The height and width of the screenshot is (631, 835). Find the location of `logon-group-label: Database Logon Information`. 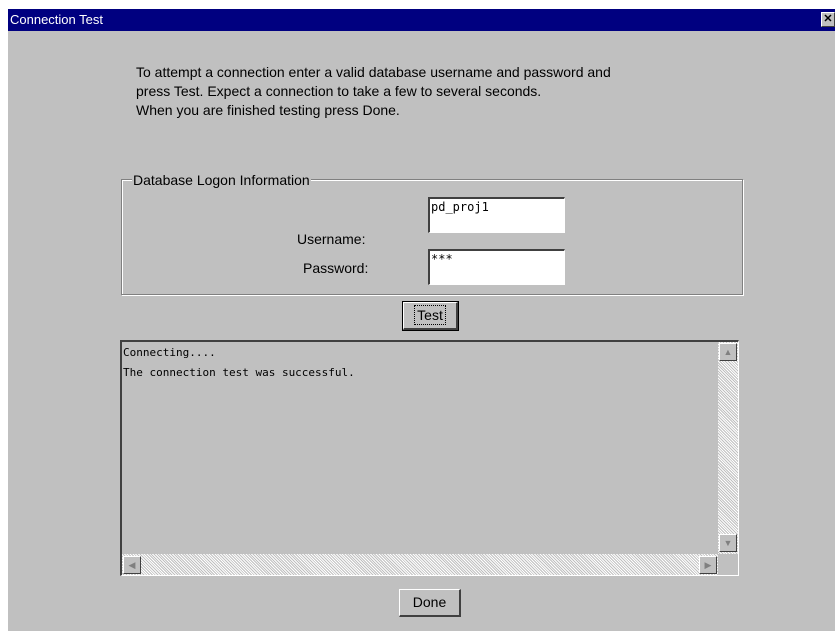

logon-group-label: Database Logon Information is located at coordinates (221, 180).